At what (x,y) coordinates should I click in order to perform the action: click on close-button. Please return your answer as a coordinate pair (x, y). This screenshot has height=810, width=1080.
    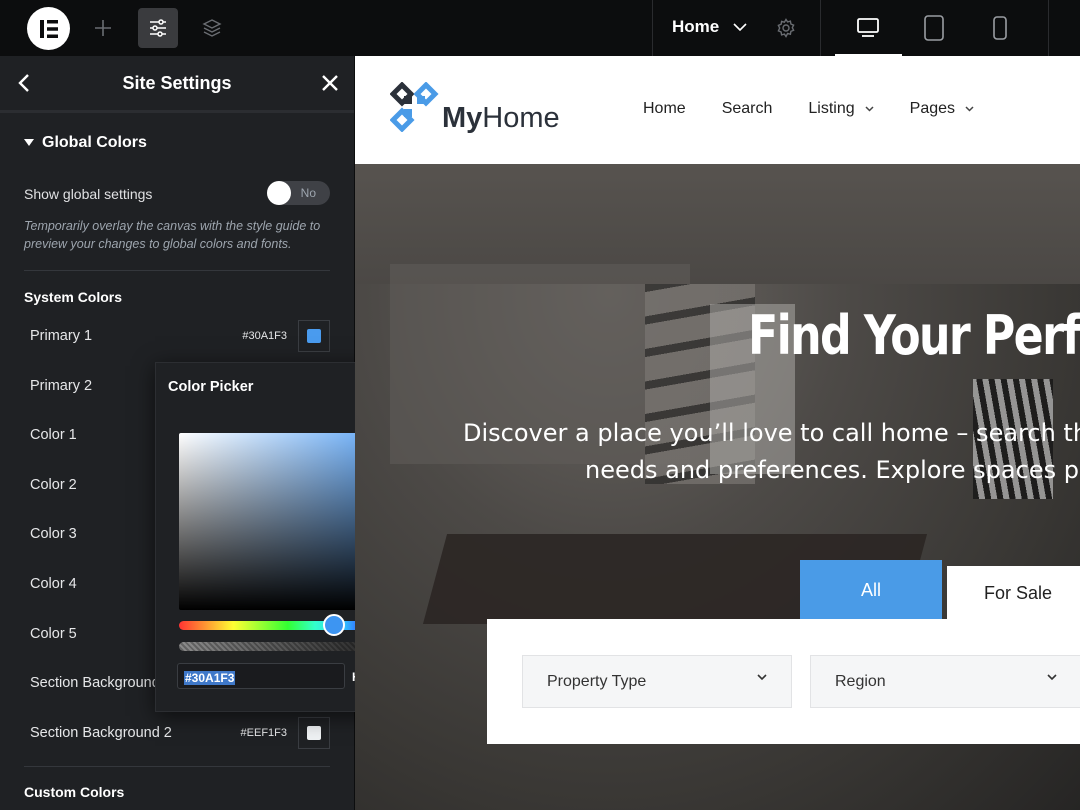
    Looking at the image, I should click on (330, 85).